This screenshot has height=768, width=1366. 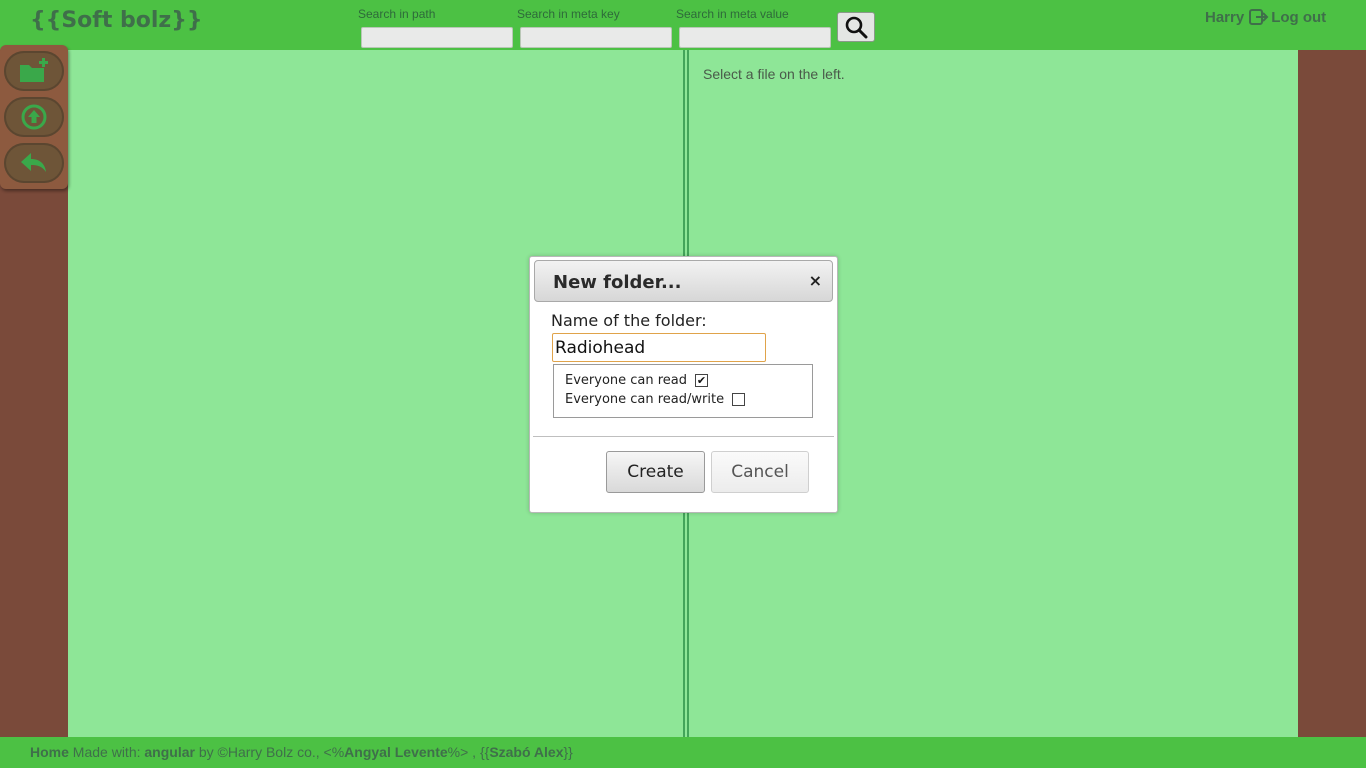 I want to click on upload-button, so click(x=34, y=117).